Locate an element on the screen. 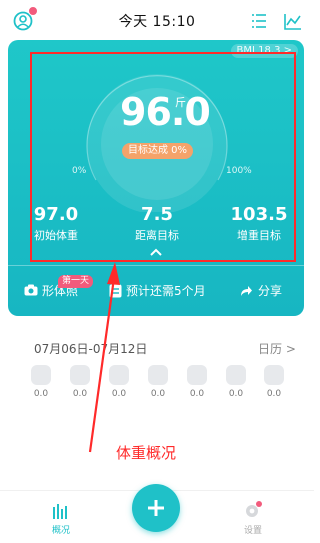  plus-icon is located at coordinates (156, 508).